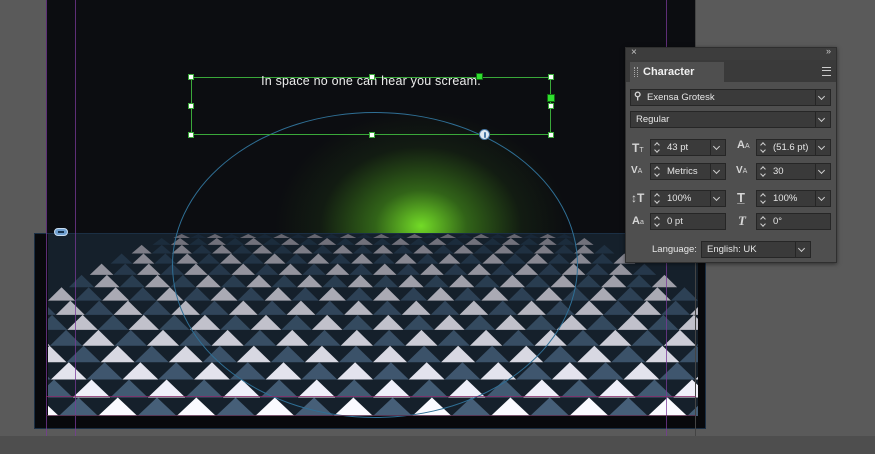 Image resolution: width=875 pixels, height=454 pixels. What do you see at coordinates (191, 77) in the screenshot?
I see `handle-top-left` at bounding box center [191, 77].